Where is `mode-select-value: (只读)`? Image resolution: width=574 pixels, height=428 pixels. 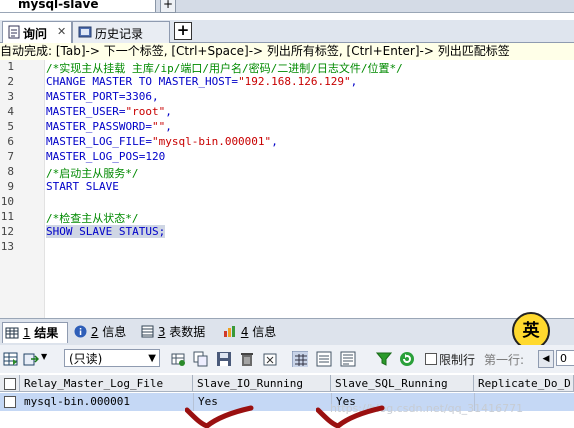 mode-select-value: (只读) is located at coordinates (86, 359).